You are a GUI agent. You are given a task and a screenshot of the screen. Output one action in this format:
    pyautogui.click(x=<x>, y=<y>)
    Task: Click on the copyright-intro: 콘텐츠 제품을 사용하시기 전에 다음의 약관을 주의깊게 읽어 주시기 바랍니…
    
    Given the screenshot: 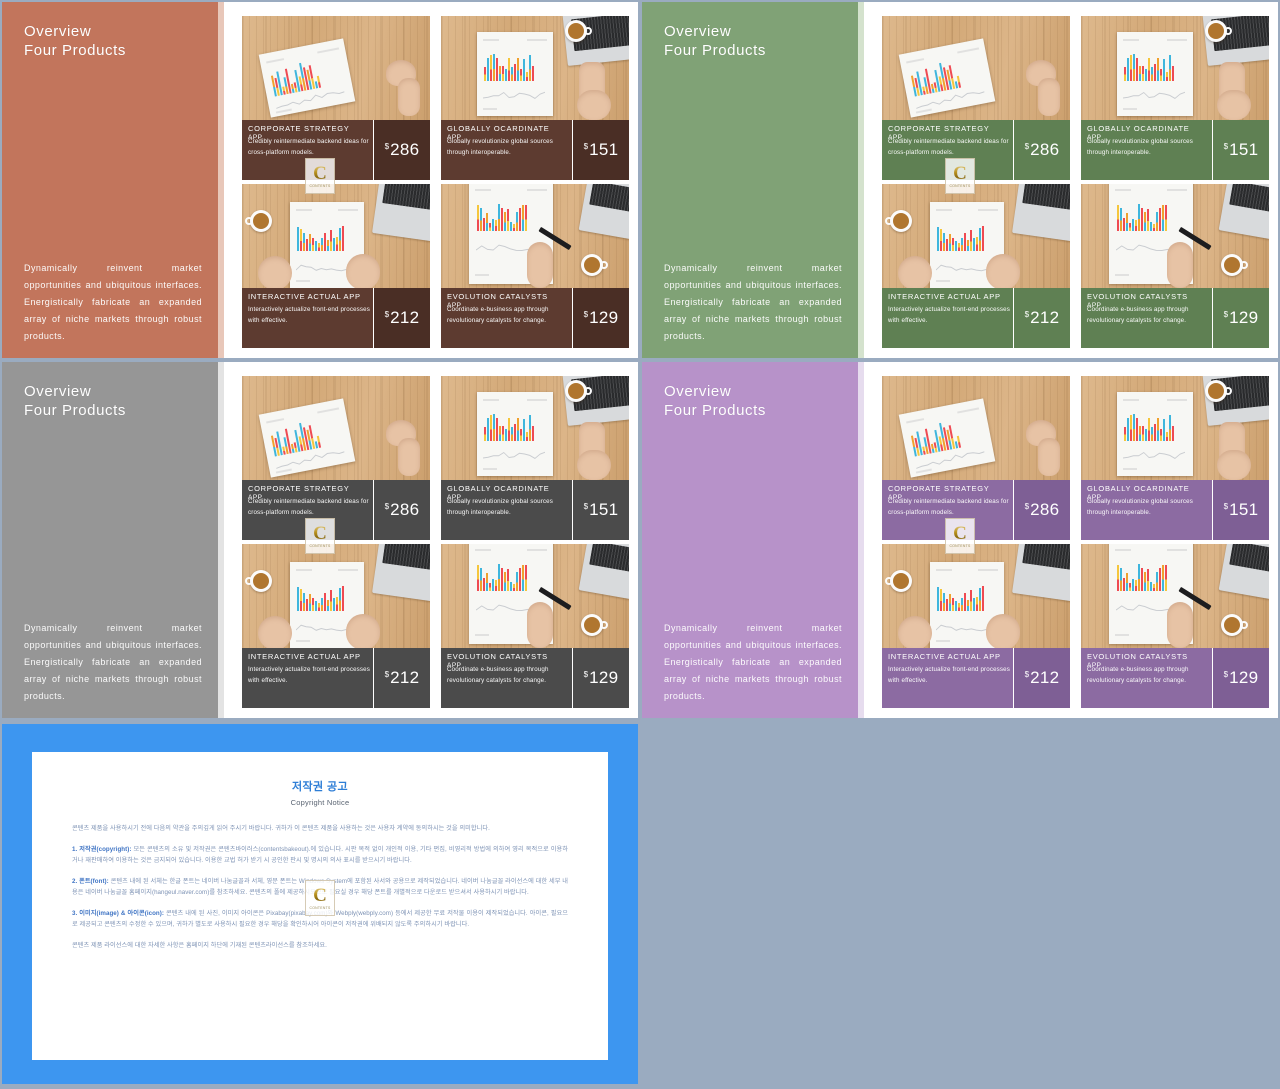 What is the action you would take?
    pyautogui.click(x=281, y=828)
    